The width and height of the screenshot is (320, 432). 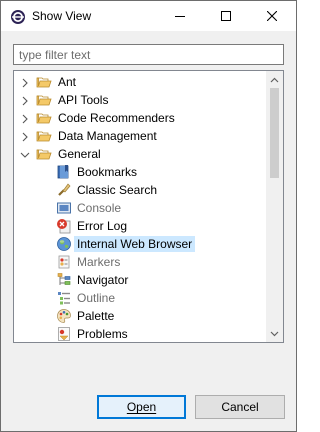 I want to click on tree-item-label: Bookmarks, so click(x=107, y=172).